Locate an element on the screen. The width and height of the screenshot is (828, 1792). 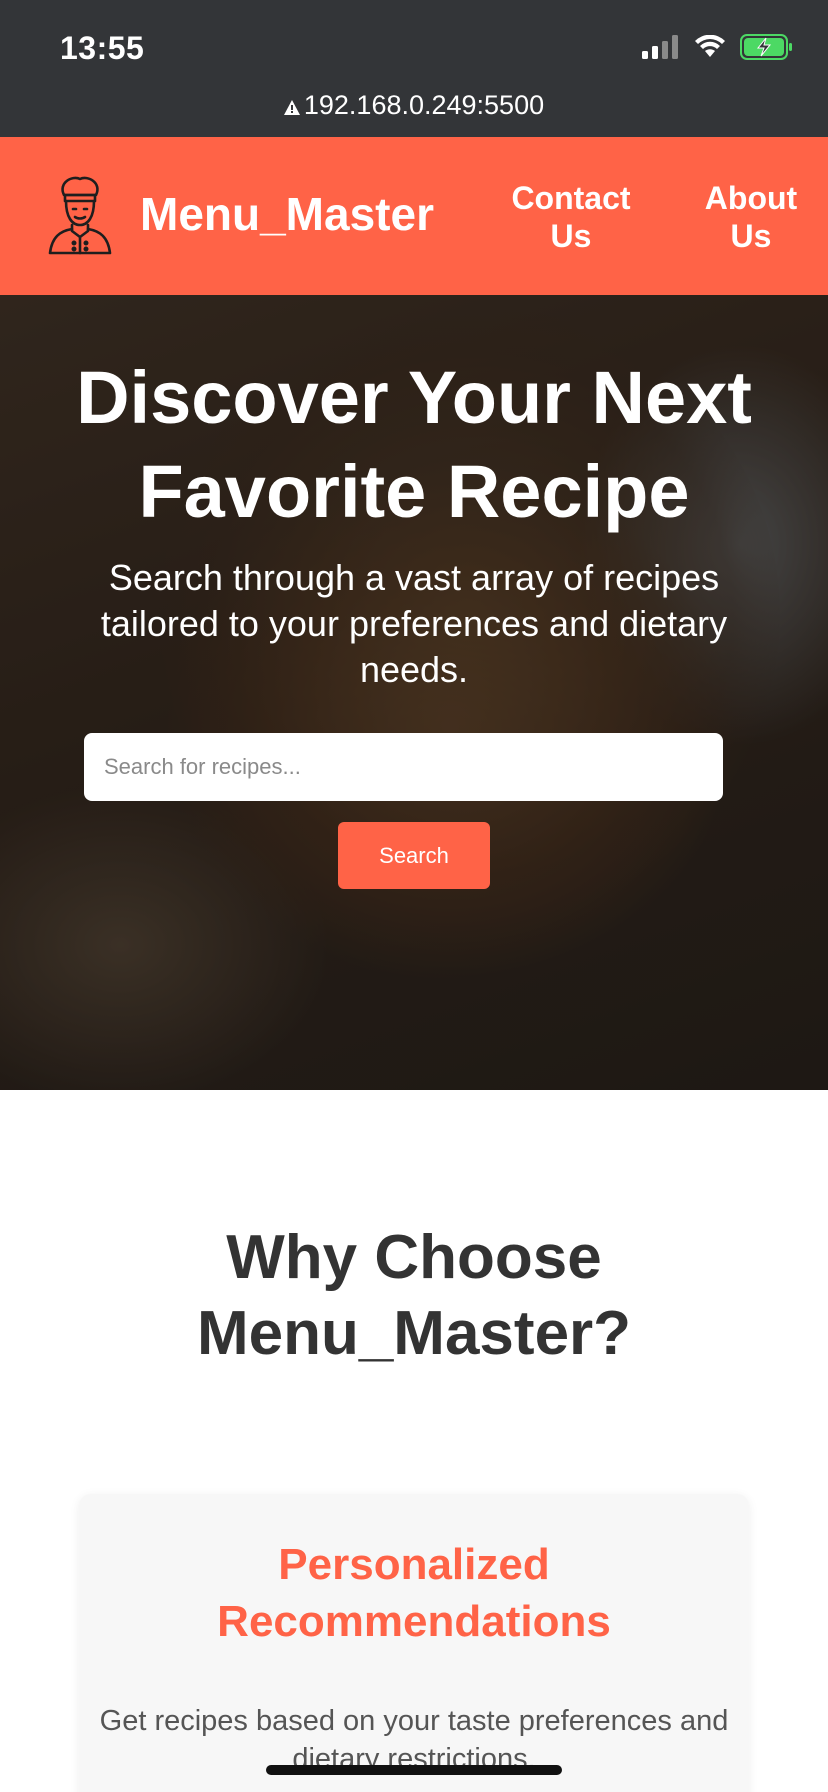
nav-about-line2: Us is located at coordinates (751, 236).